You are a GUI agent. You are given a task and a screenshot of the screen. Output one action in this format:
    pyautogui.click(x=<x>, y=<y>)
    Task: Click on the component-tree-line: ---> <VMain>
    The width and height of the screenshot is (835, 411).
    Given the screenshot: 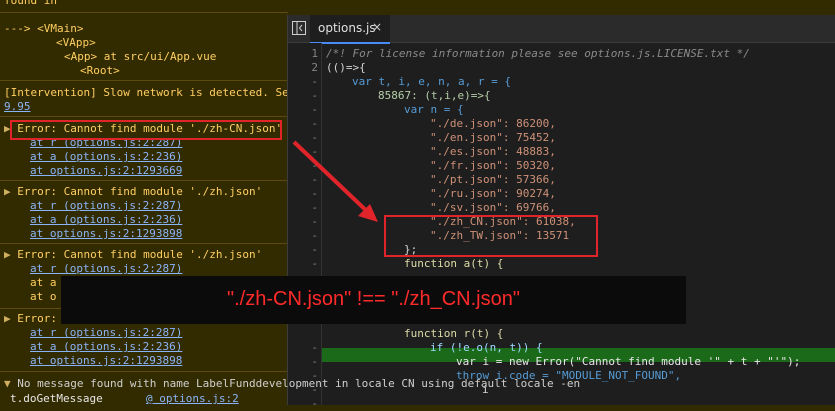 What is the action you would take?
    pyautogui.click(x=44, y=28)
    